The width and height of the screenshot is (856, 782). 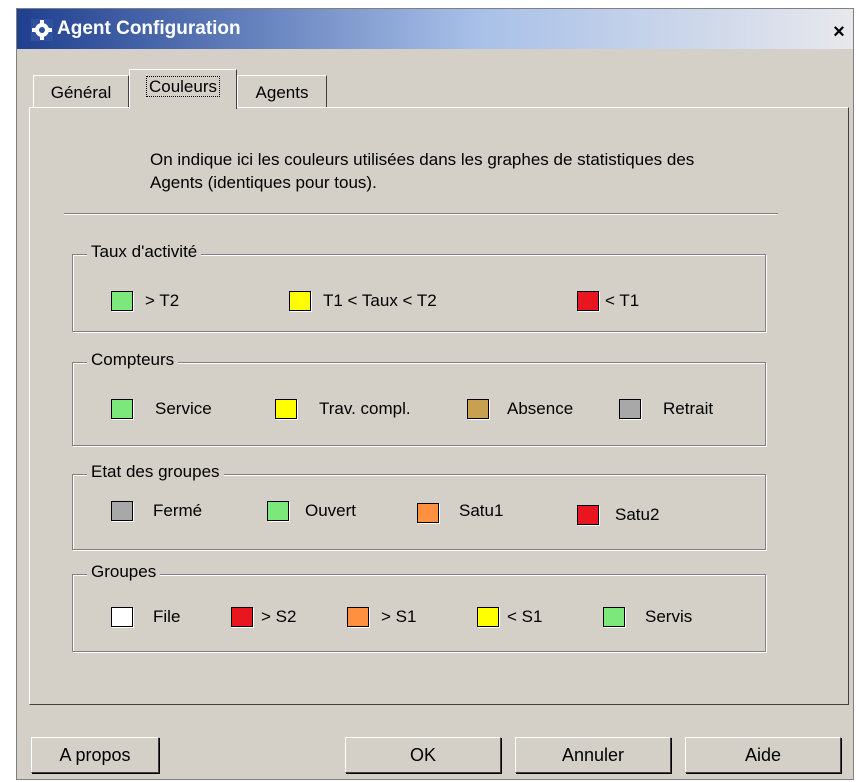 I want to click on tab-general: Général, so click(x=81, y=91).